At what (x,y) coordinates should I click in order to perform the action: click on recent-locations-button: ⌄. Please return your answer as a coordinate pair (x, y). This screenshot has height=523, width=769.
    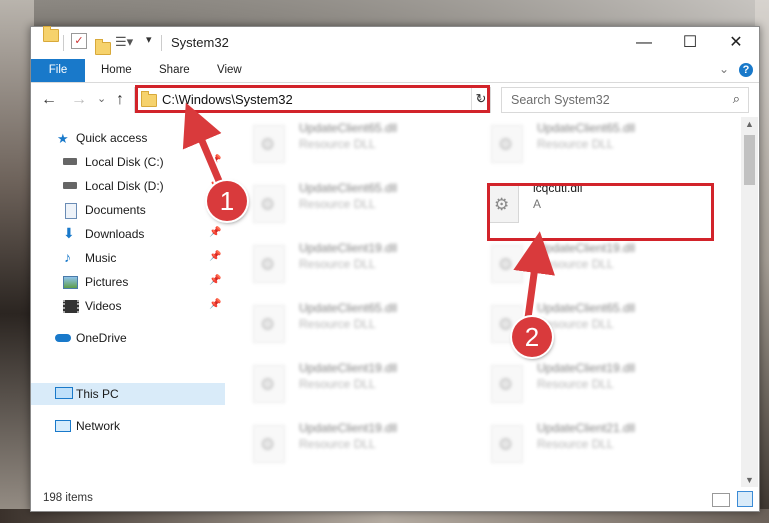
    Looking at the image, I should click on (101, 98).